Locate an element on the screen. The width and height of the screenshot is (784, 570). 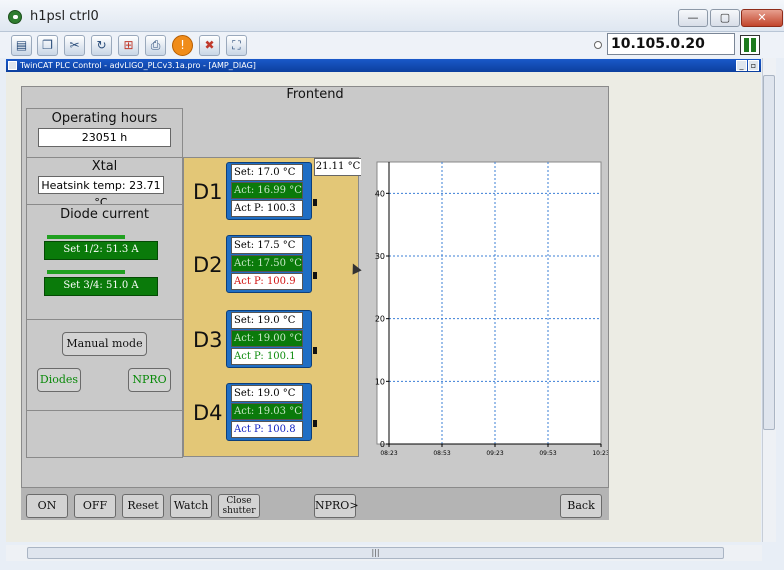
chart-ytick-label: 0 is located at coordinates (382, 444).